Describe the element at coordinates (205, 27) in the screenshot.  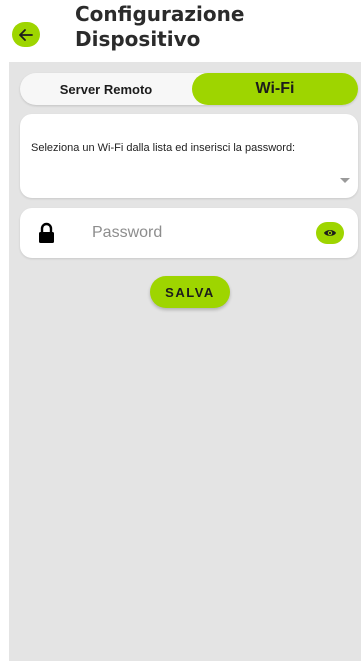
I see `page-title: Configurazione Dispositivo` at that location.